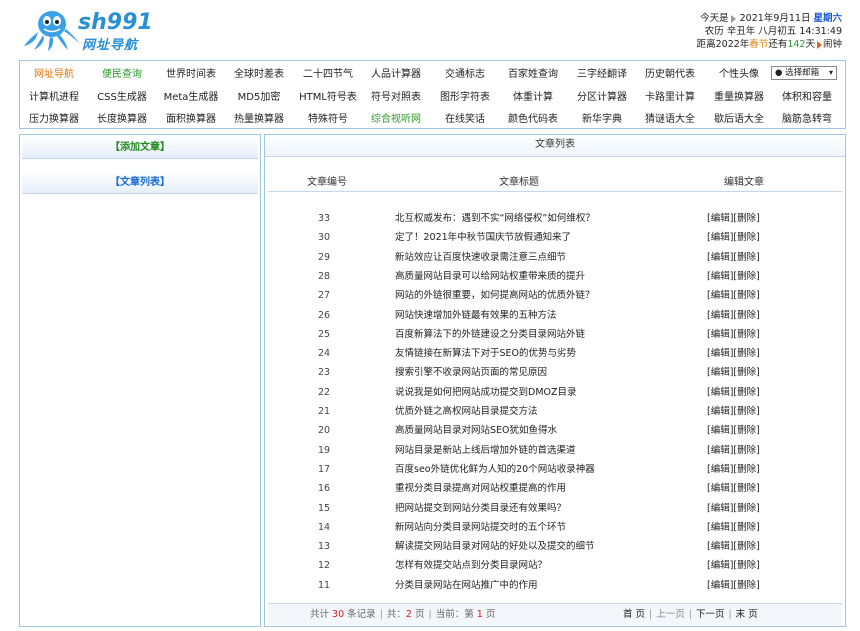  Describe the element at coordinates (465, 117) in the screenshot. I see `nav-link: 在线笑话` at that location.